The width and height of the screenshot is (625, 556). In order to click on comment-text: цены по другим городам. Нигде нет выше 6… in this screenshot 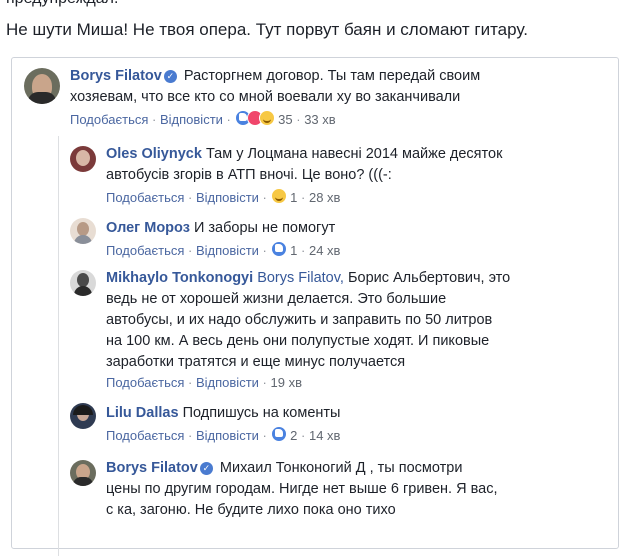, I will do `click(302, 489)`.